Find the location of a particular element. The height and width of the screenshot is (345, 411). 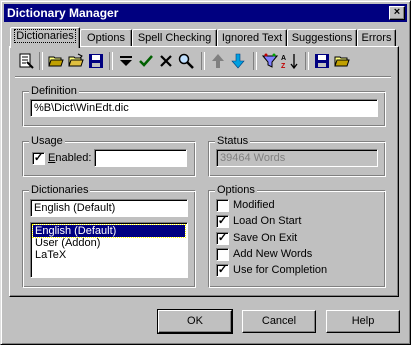

options-label: Options is located at coordinates (236, 190).